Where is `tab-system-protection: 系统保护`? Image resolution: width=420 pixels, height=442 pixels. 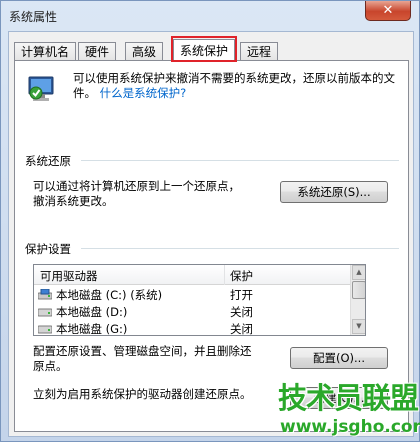 tab-system-protection: 系统保护 is located at coordinates (204, 50).